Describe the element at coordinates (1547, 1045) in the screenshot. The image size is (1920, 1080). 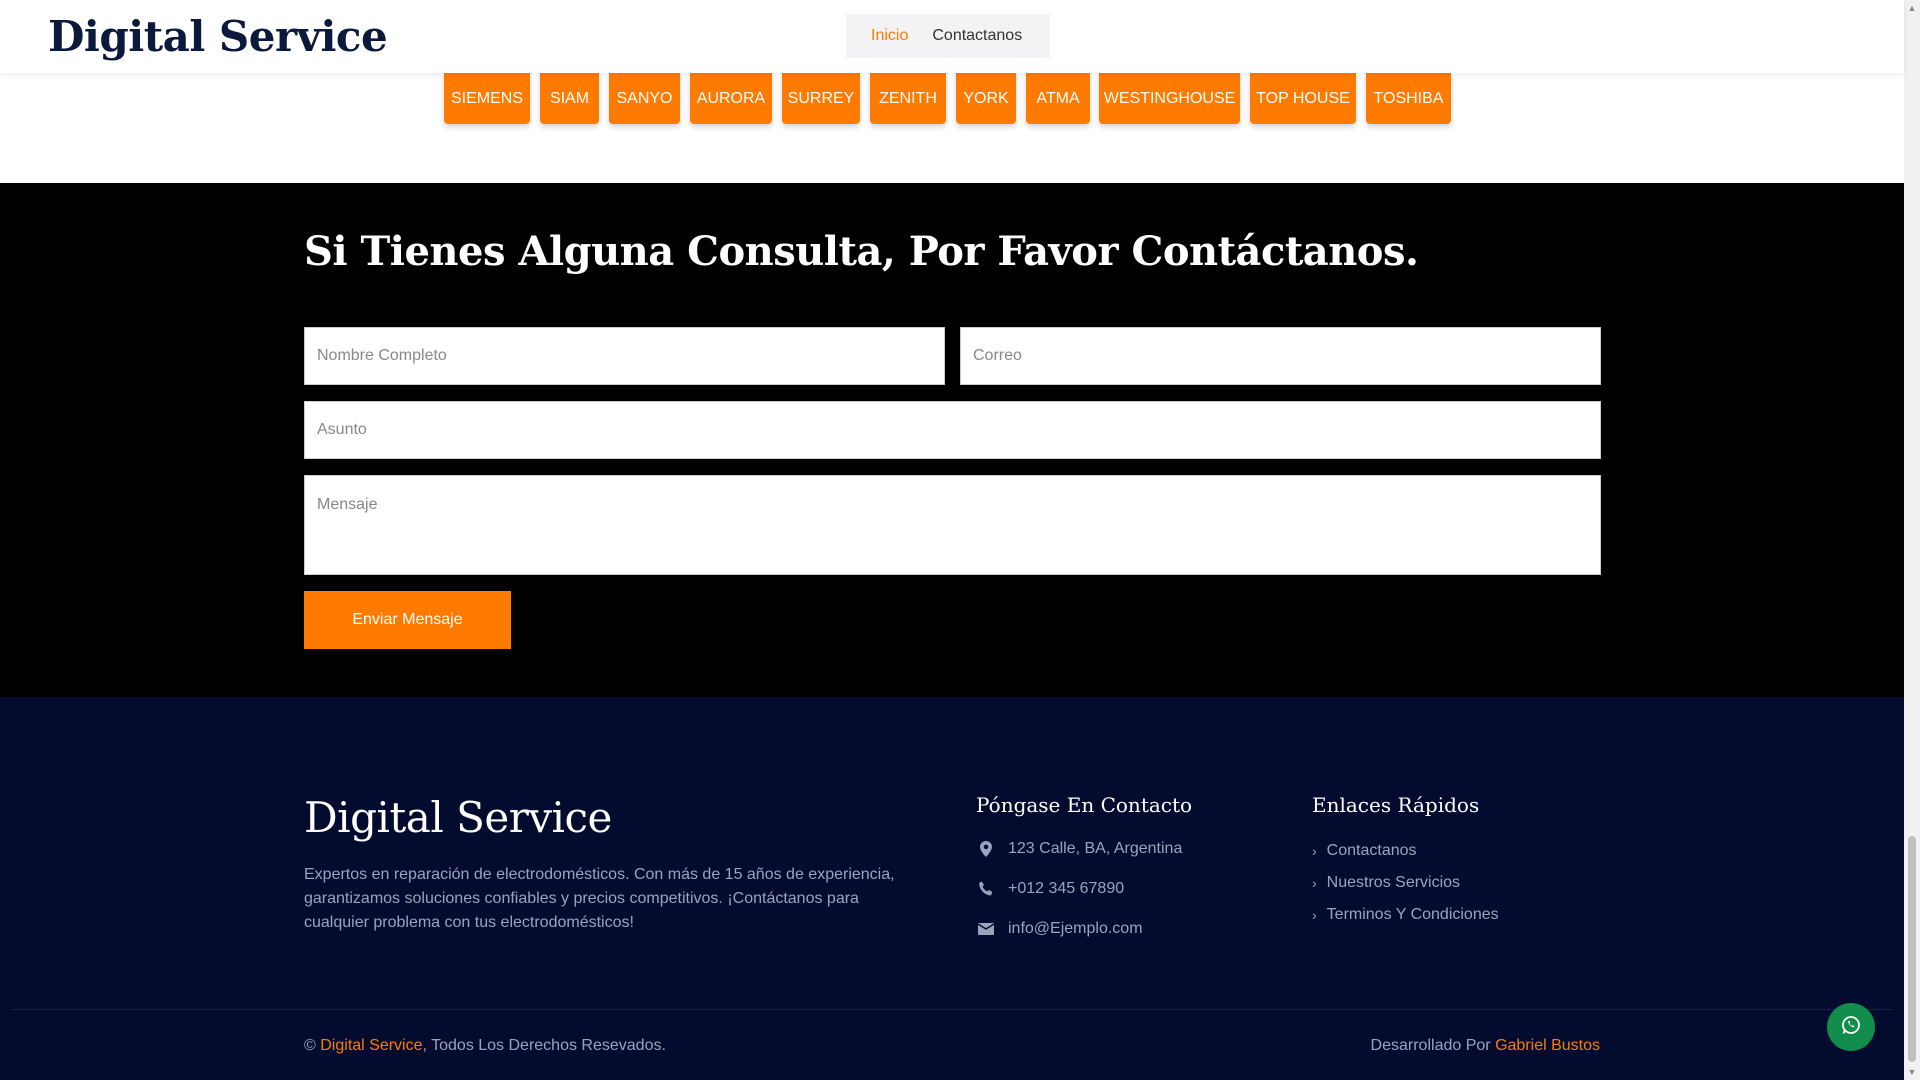
I see `developer-link: Gabriel Bustos` at that location.